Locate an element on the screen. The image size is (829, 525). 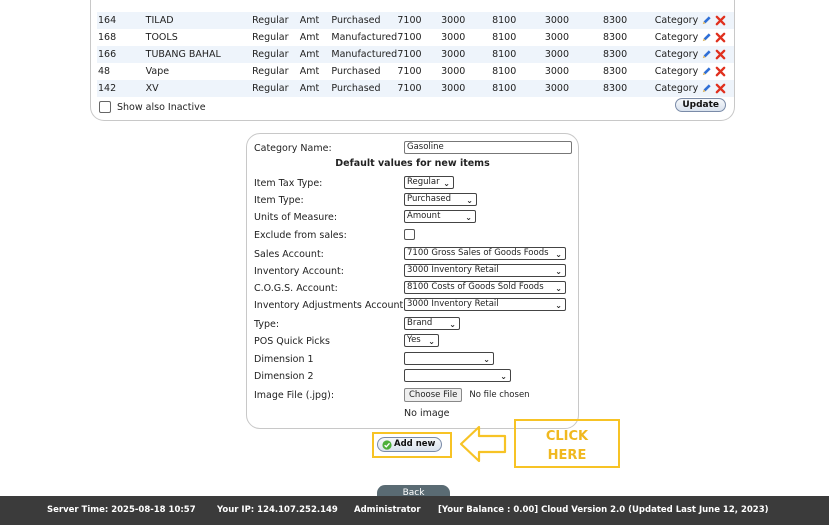
inventory-account-label: Inventory Account: is located at coordinates (299, 271).